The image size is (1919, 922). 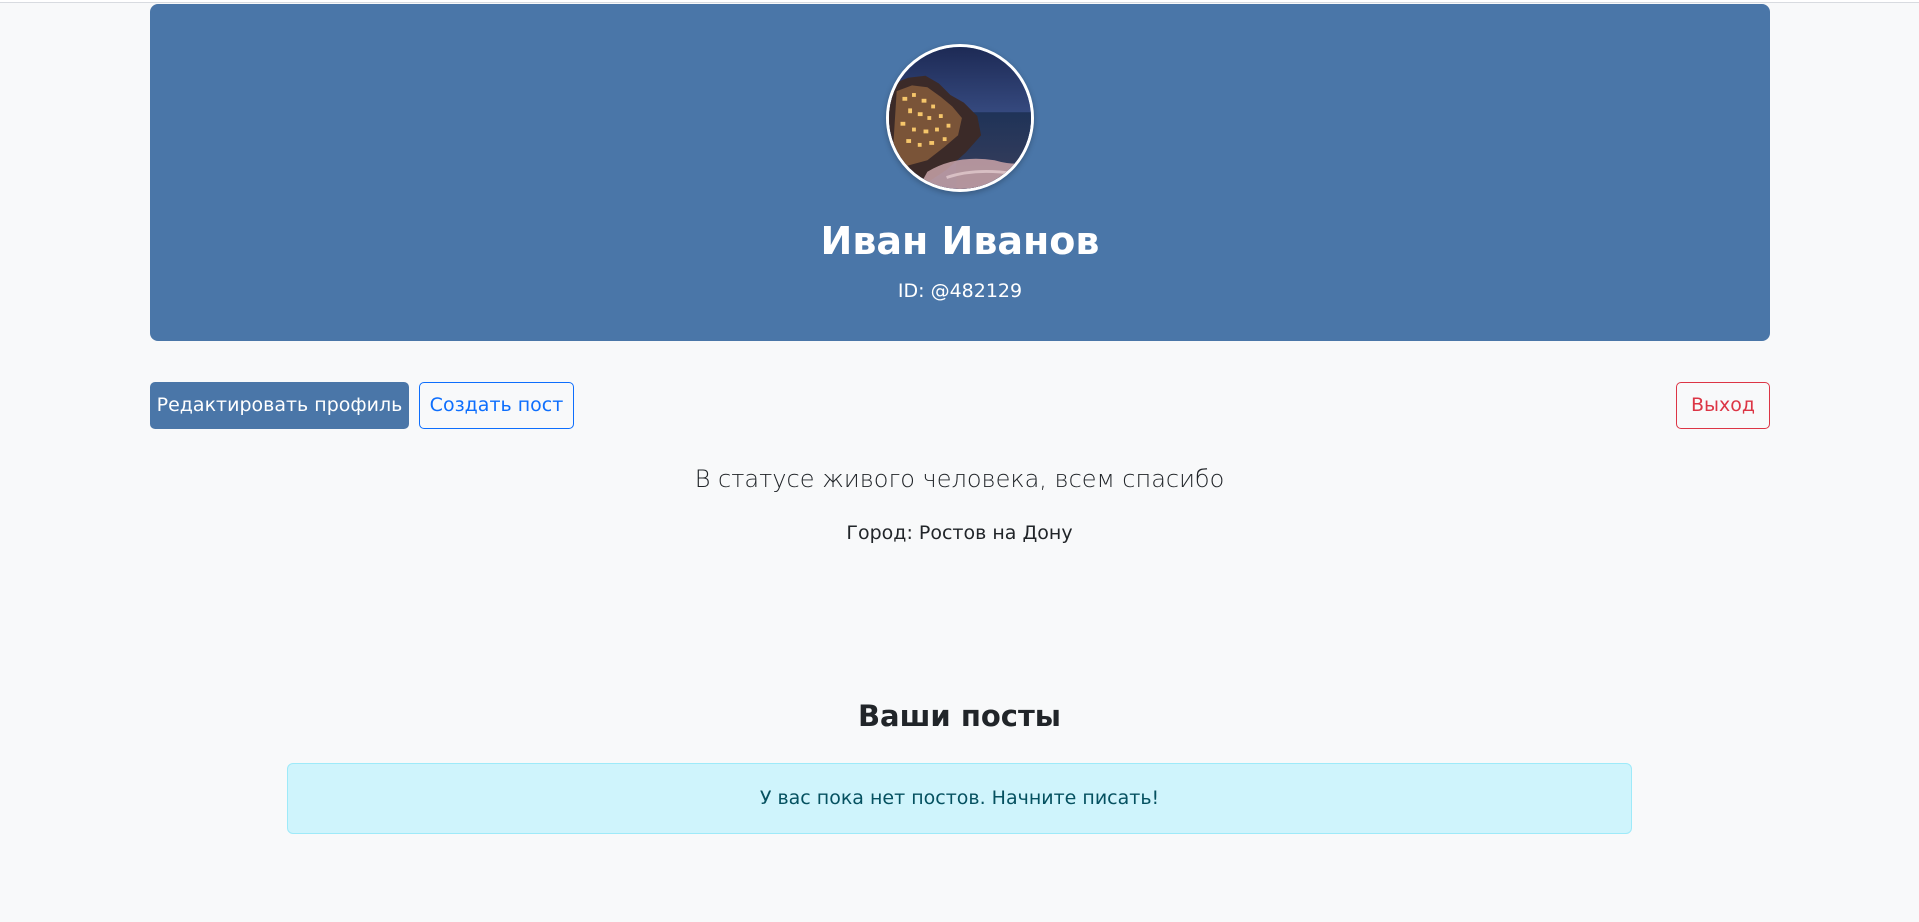 What do you see at coordinates (959, 716) in the screenshot?
I see `posts-section-title: Ваши посты` at bounding box center [959, 716].